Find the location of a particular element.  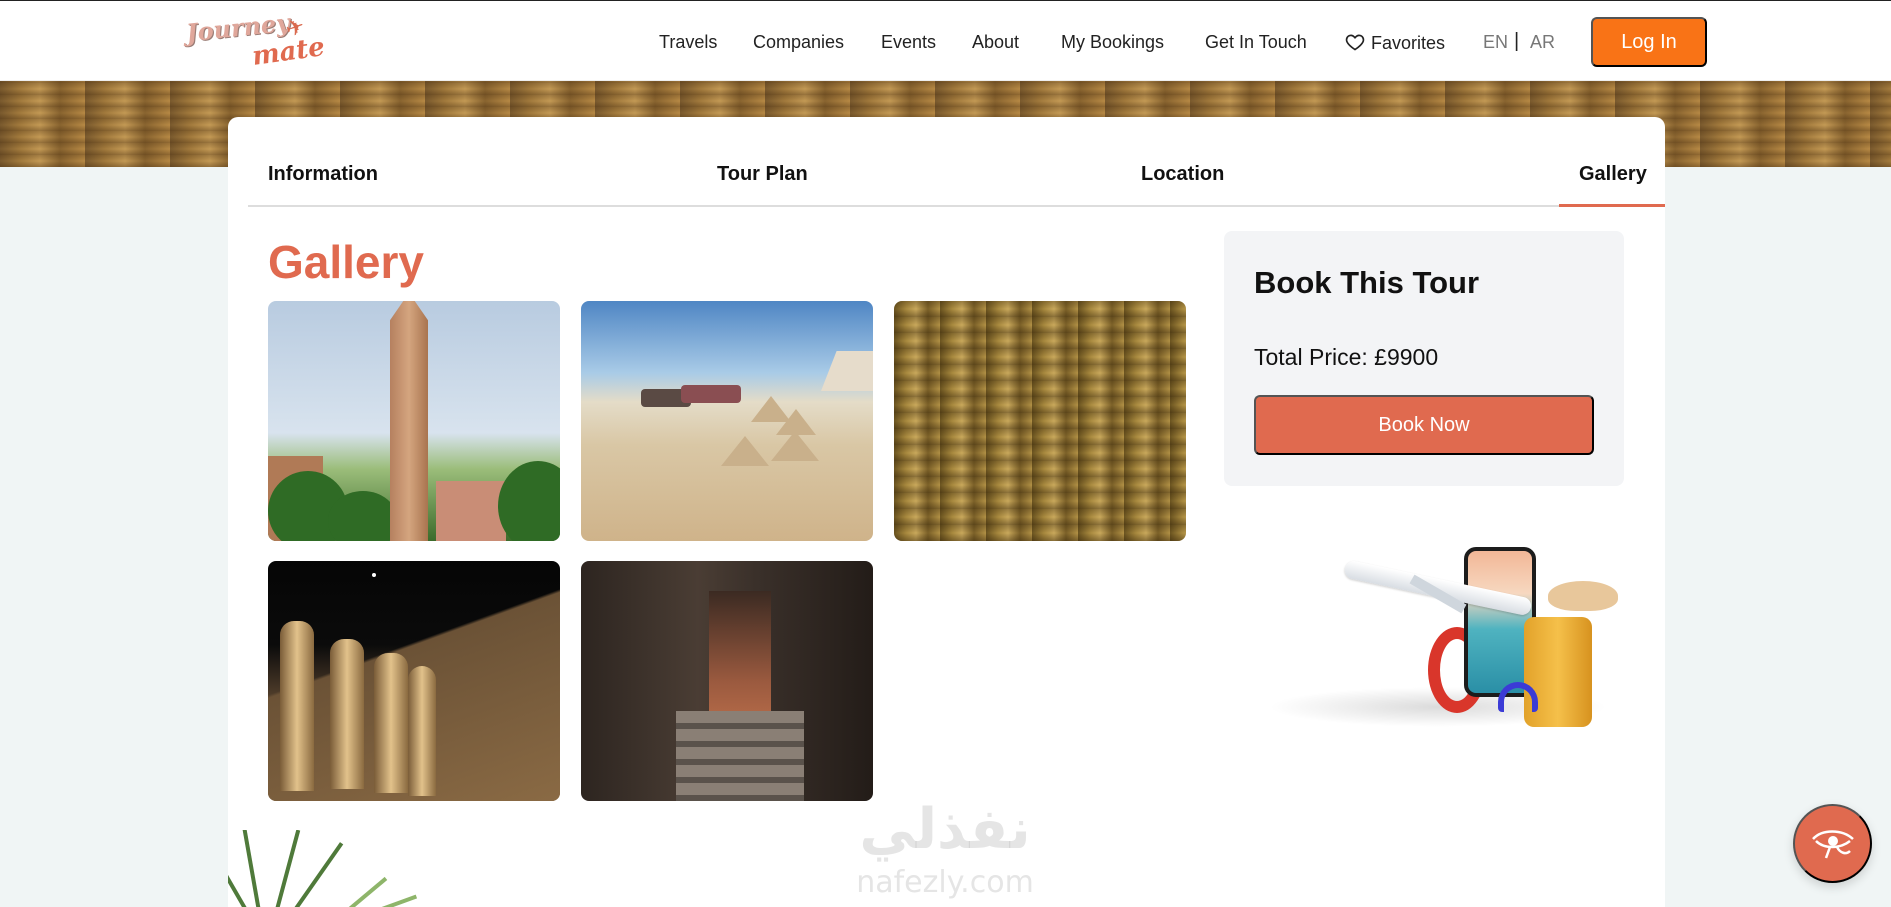

gallery-heading: Gallery is located at coordinates (346, 262).